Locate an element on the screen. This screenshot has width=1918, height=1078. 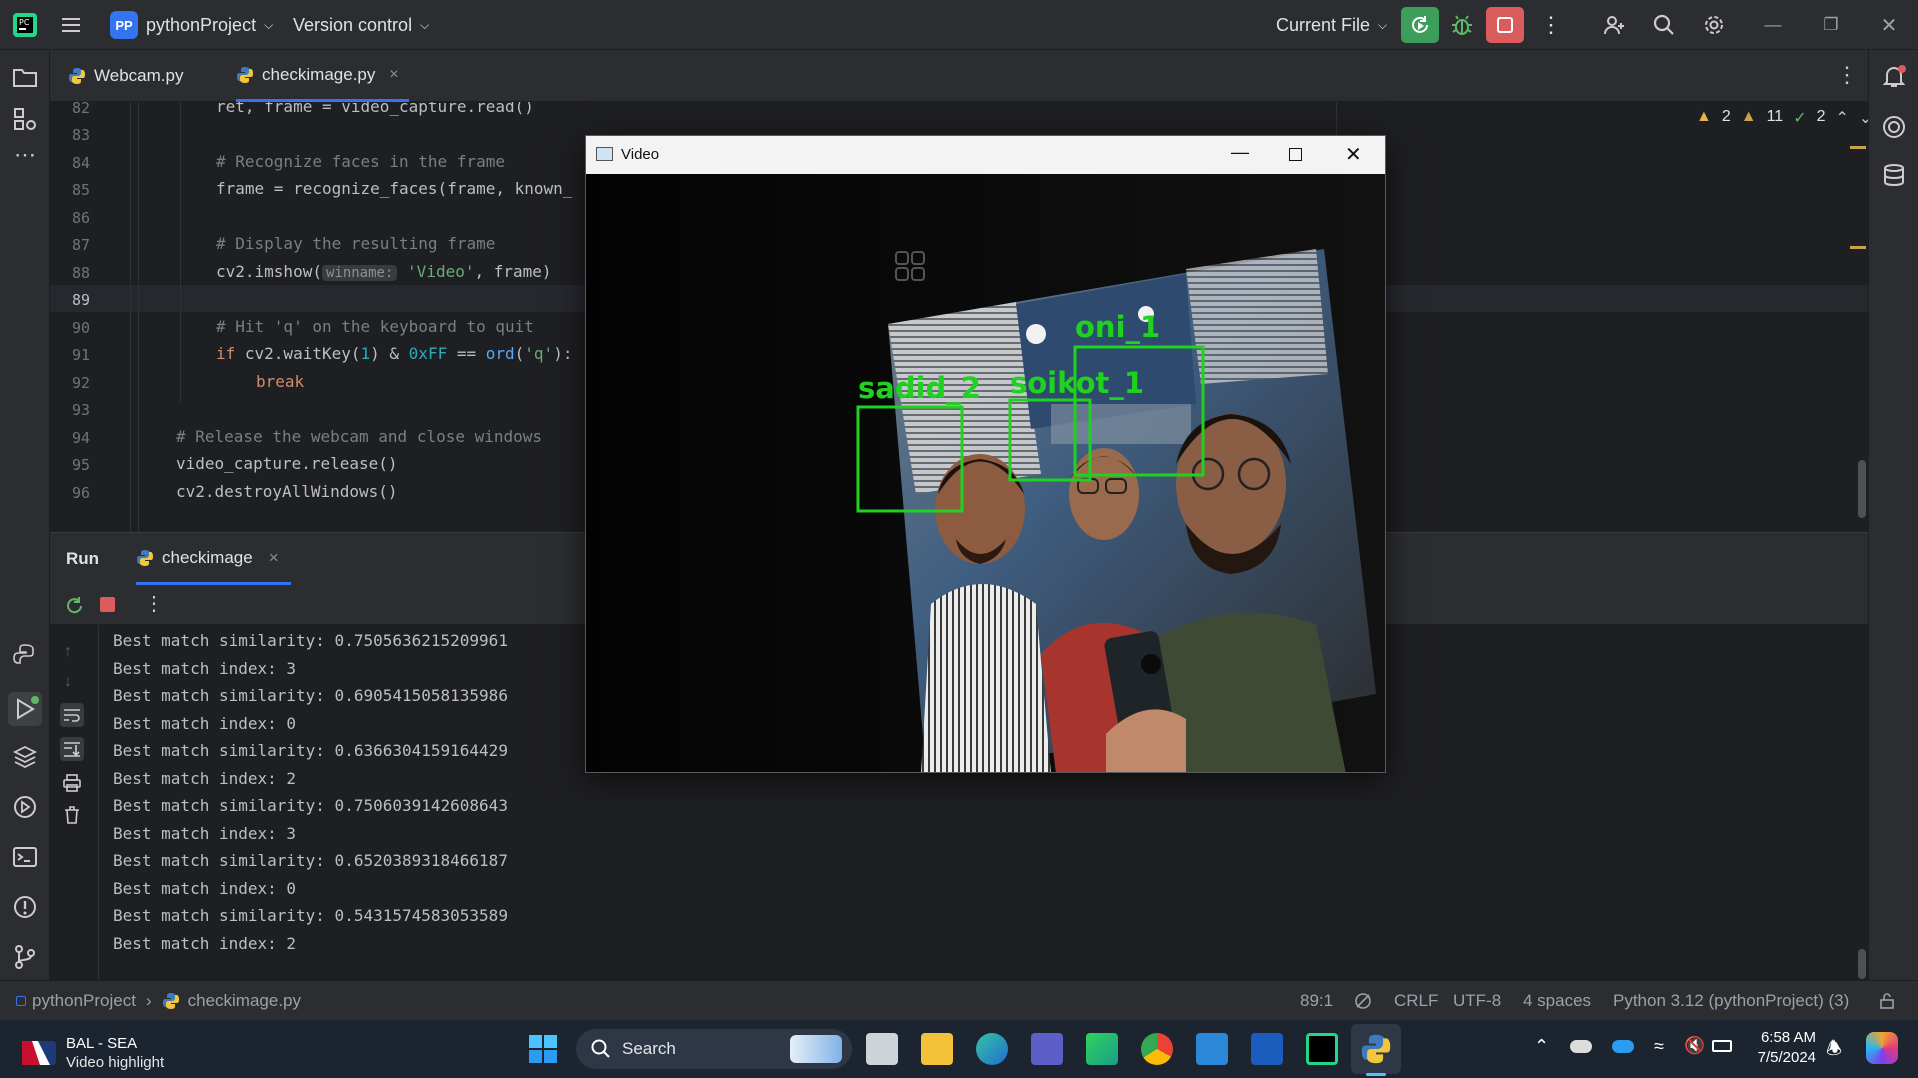
ai-assistant-icon is located at coordinates (1894, 127).